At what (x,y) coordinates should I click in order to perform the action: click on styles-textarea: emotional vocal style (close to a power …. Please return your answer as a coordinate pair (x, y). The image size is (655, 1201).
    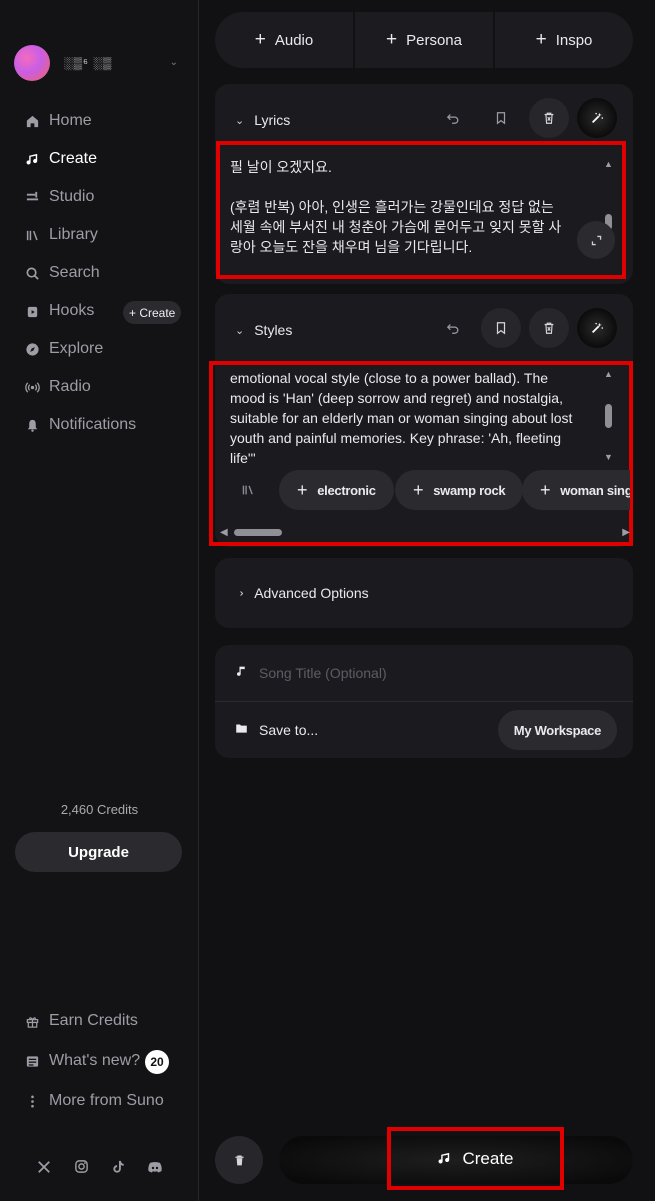
    Looking at the image, I should click on (416, 418).